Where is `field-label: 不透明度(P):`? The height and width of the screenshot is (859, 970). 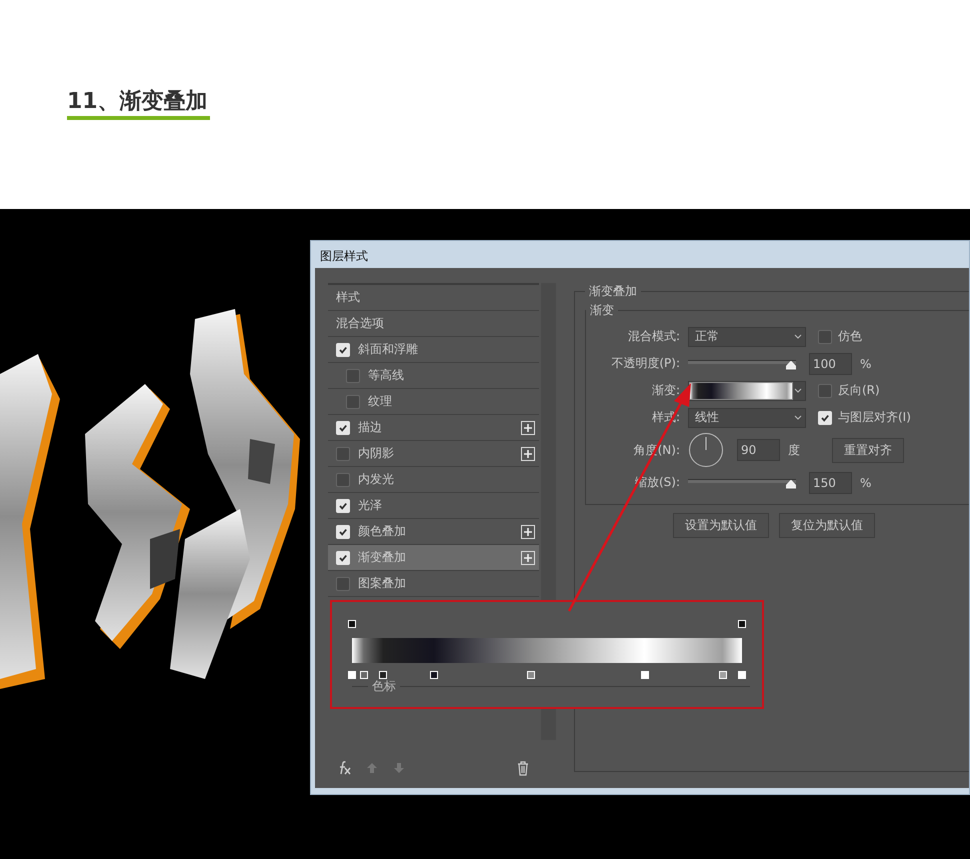
field-label: 不透明度(P): is located at coordinates (645, 363).